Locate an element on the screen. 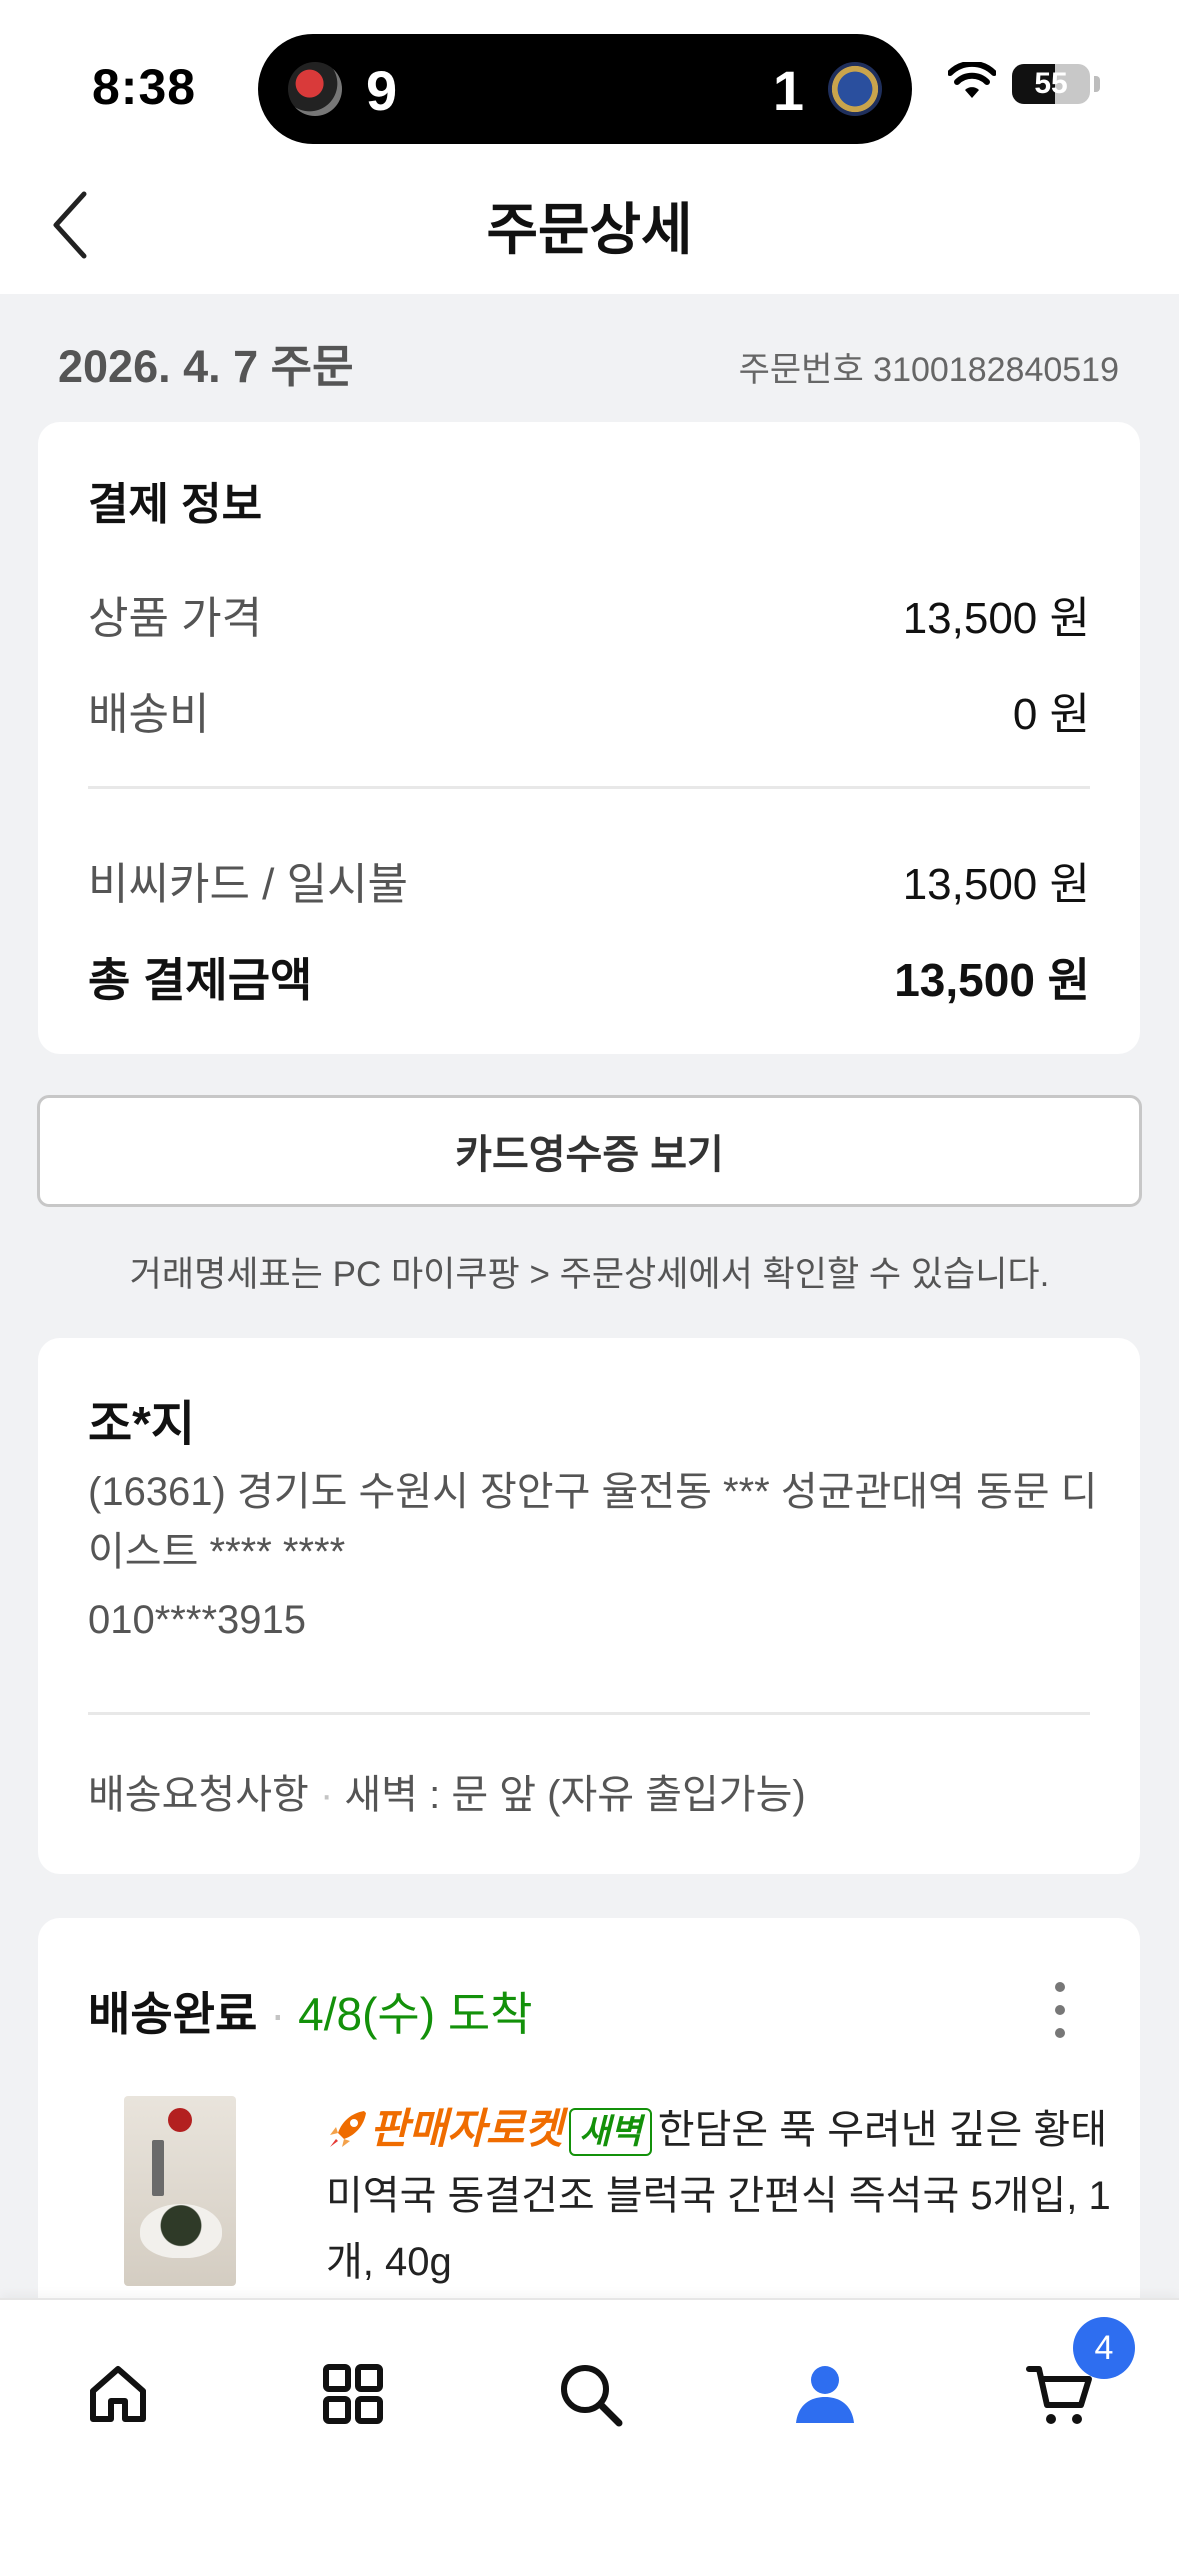 The width and height of the screenshot is (1179, 2556). delivery-status-line: 배송완료 · 4/8(수) 도착 is located at coordinates (310, 2011).